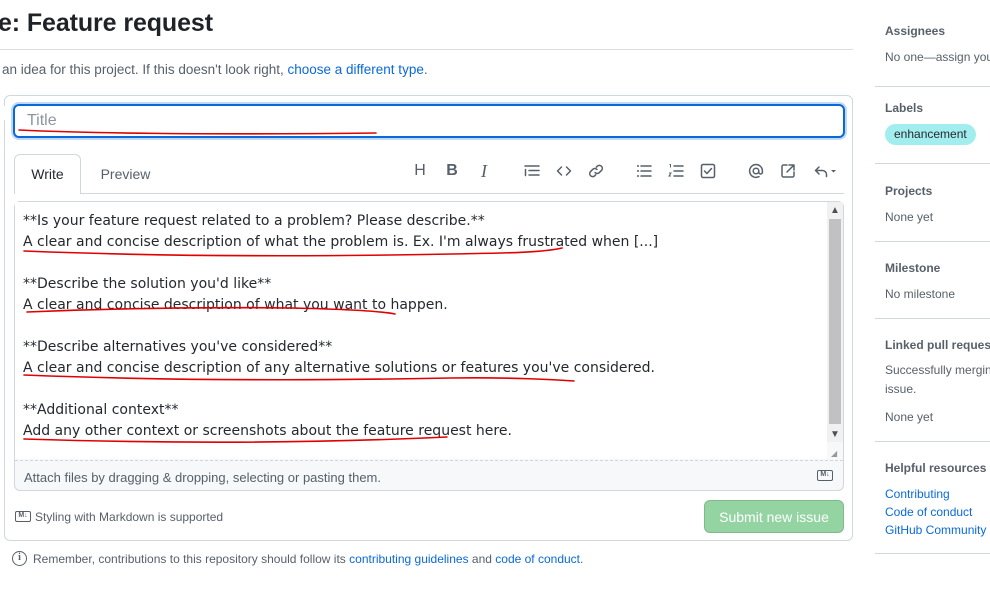  I want to click on quote-icon, so click(532, 171).